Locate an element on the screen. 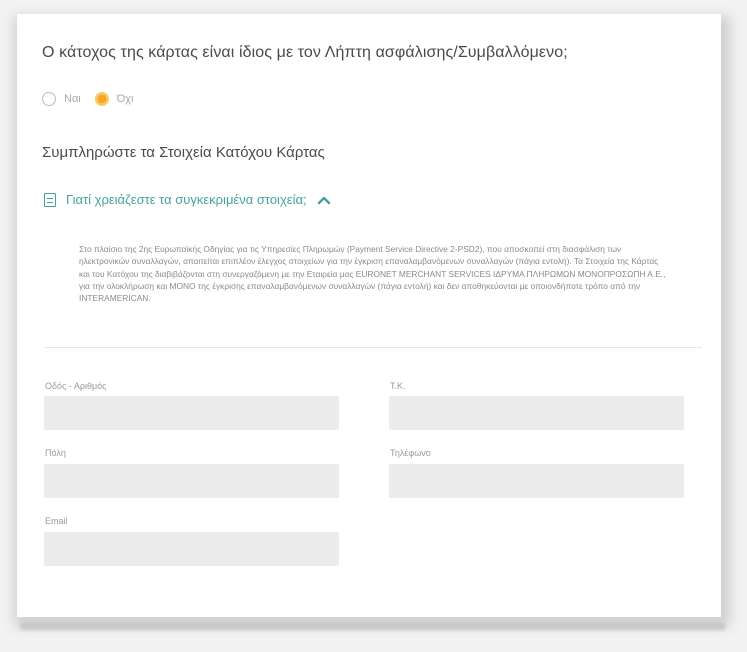 The width and height of the screenshot is (747, 652). document-icon is located at coordinates (50, 199).